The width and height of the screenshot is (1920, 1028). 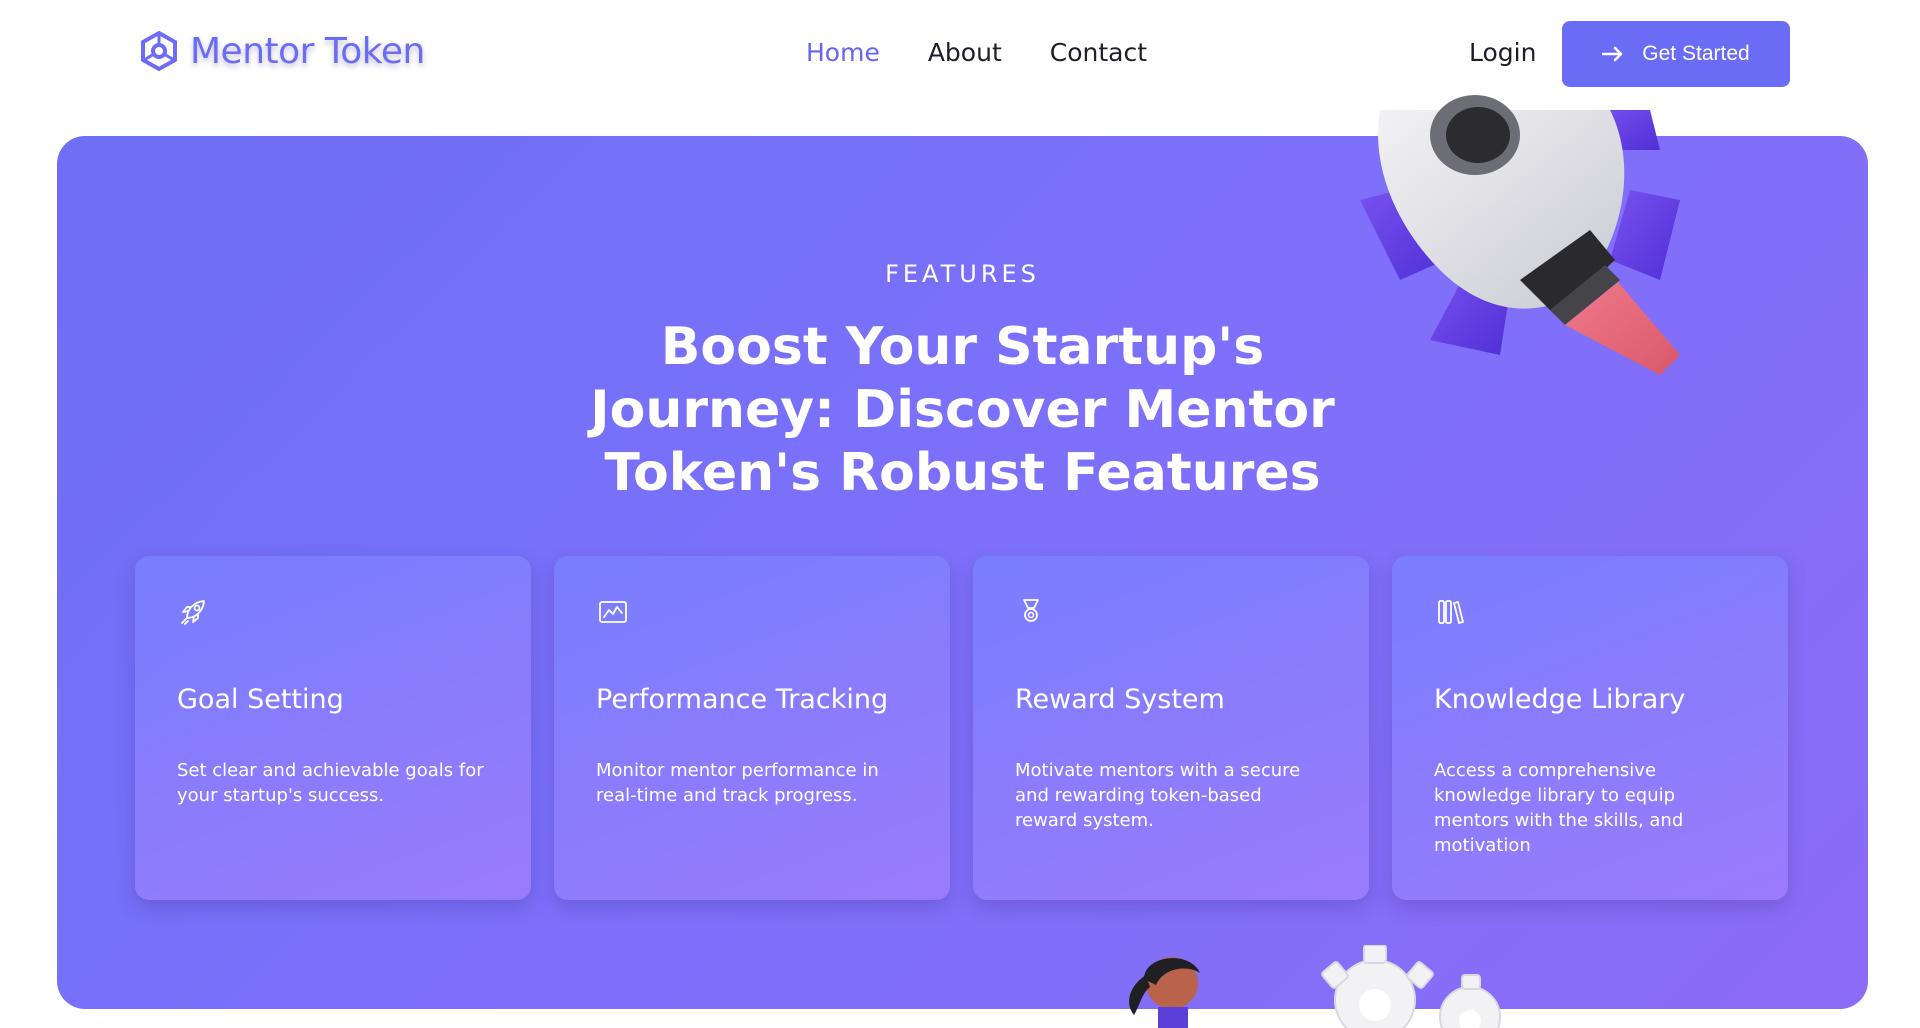 I want to click on brand-name: Mentor Token, so click(x=307, y=51).